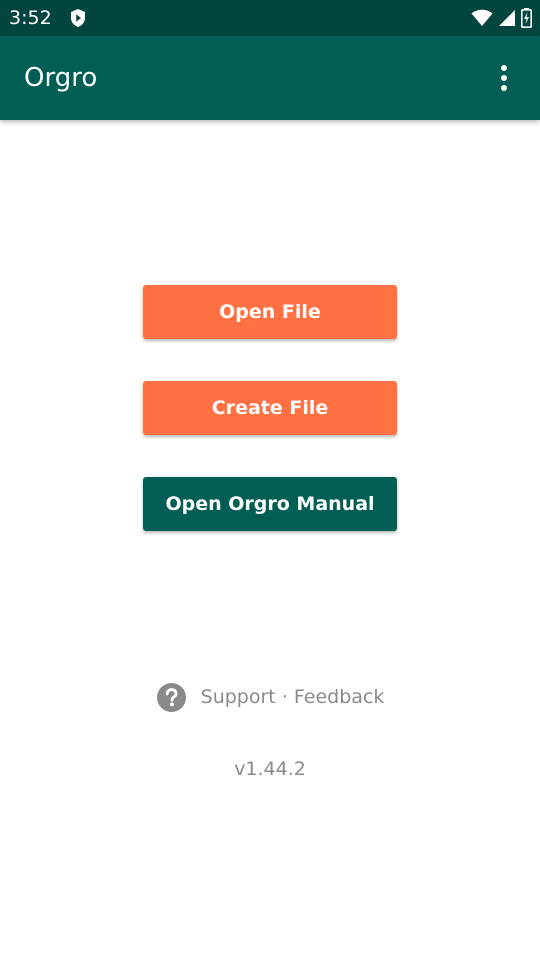 Image resolution: width=540 pixels, height=960 pixels. I want to click on support-link: Support · Feedback, so click(270, 697).